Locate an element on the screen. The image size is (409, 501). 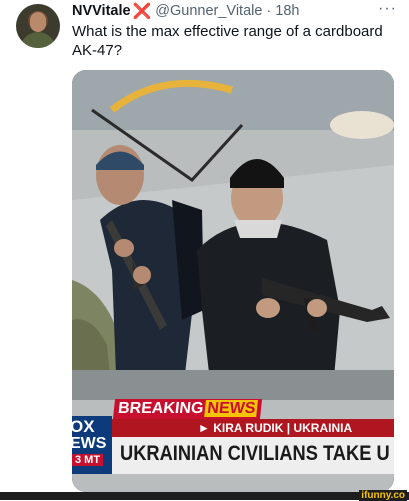
breaking-label: BREAKING is located at coordinates (161, 408).